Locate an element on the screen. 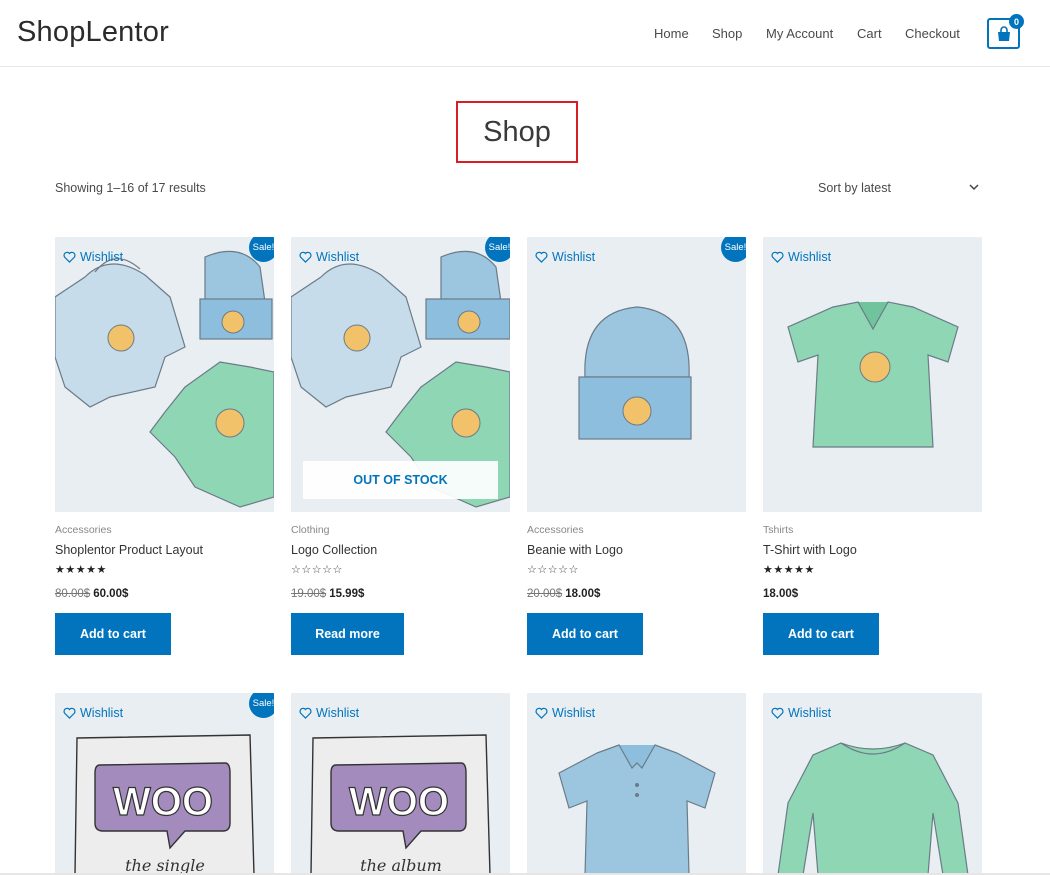 The height and width of the screenshot is (875, 1050). old-price: 19.00$ is located at coordinates (309, 594).